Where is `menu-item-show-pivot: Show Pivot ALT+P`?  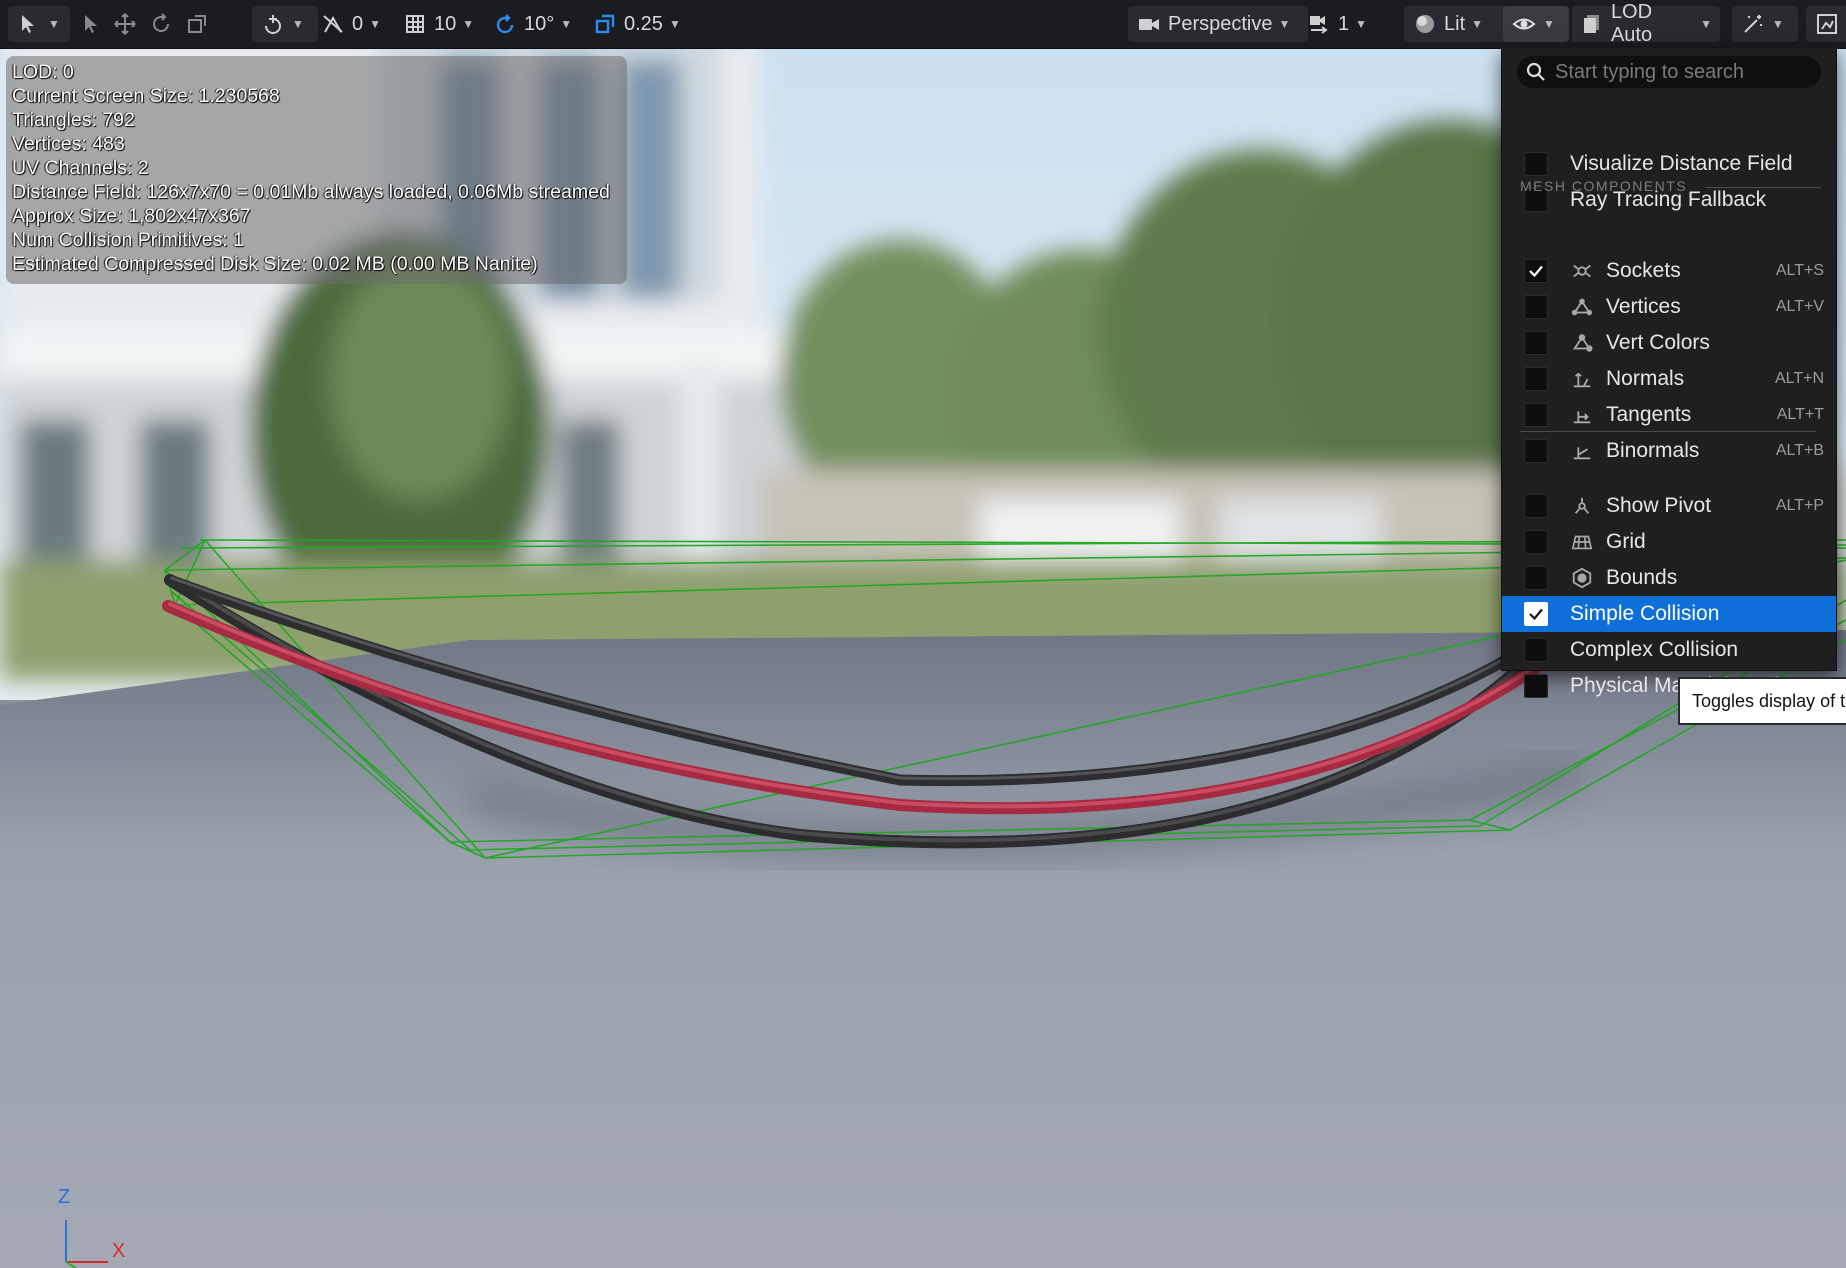 menu-item-show-pivot: Show Pivot ALT+P is located at coordinates (1669, 506).